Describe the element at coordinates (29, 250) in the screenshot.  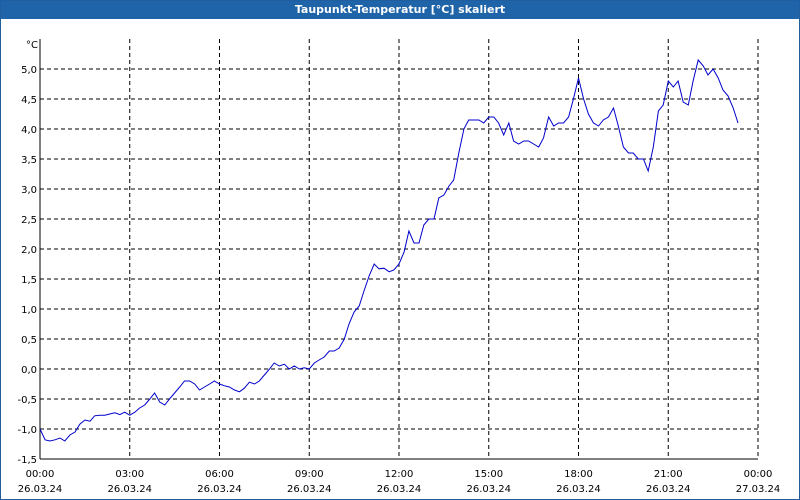
I see `y-tick-label: 2,0` at that location.